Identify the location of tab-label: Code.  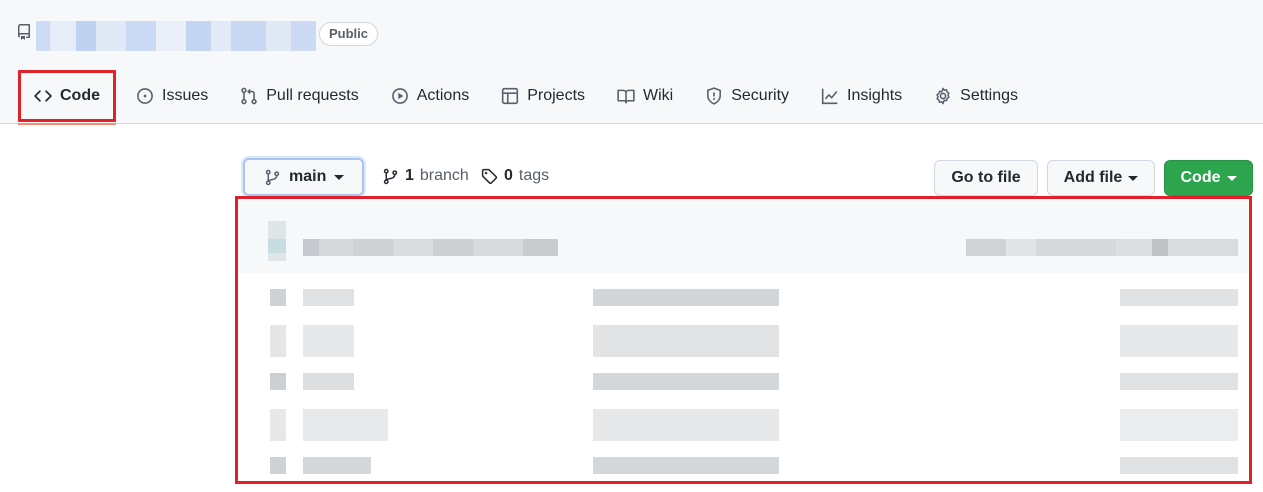
(80, 95).